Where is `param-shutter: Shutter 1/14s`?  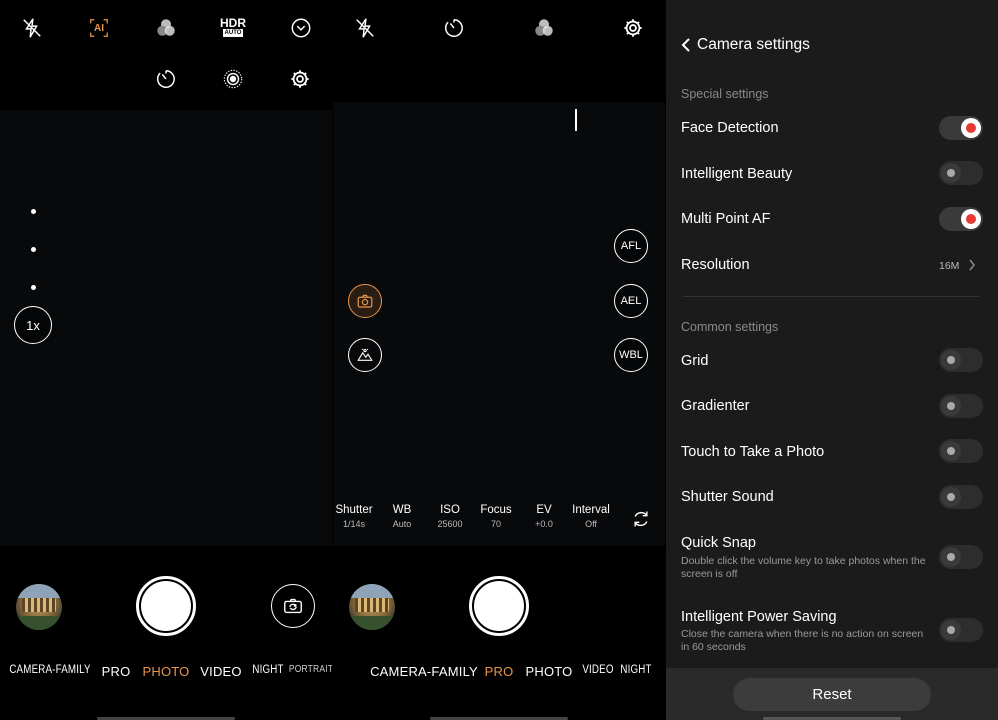 param-shutter: Shutter 1/14s is located at coordinates (353, 516).